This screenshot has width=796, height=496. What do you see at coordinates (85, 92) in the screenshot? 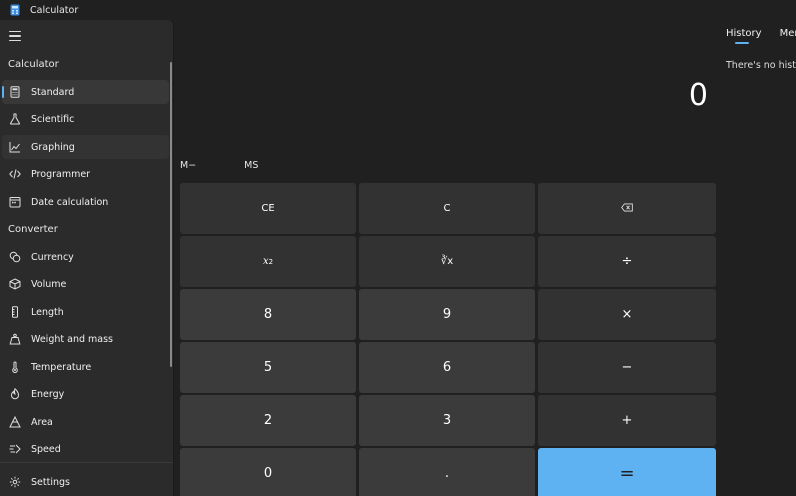
I see `nav-item-standard: Standard` at bounding box center [85, 92].